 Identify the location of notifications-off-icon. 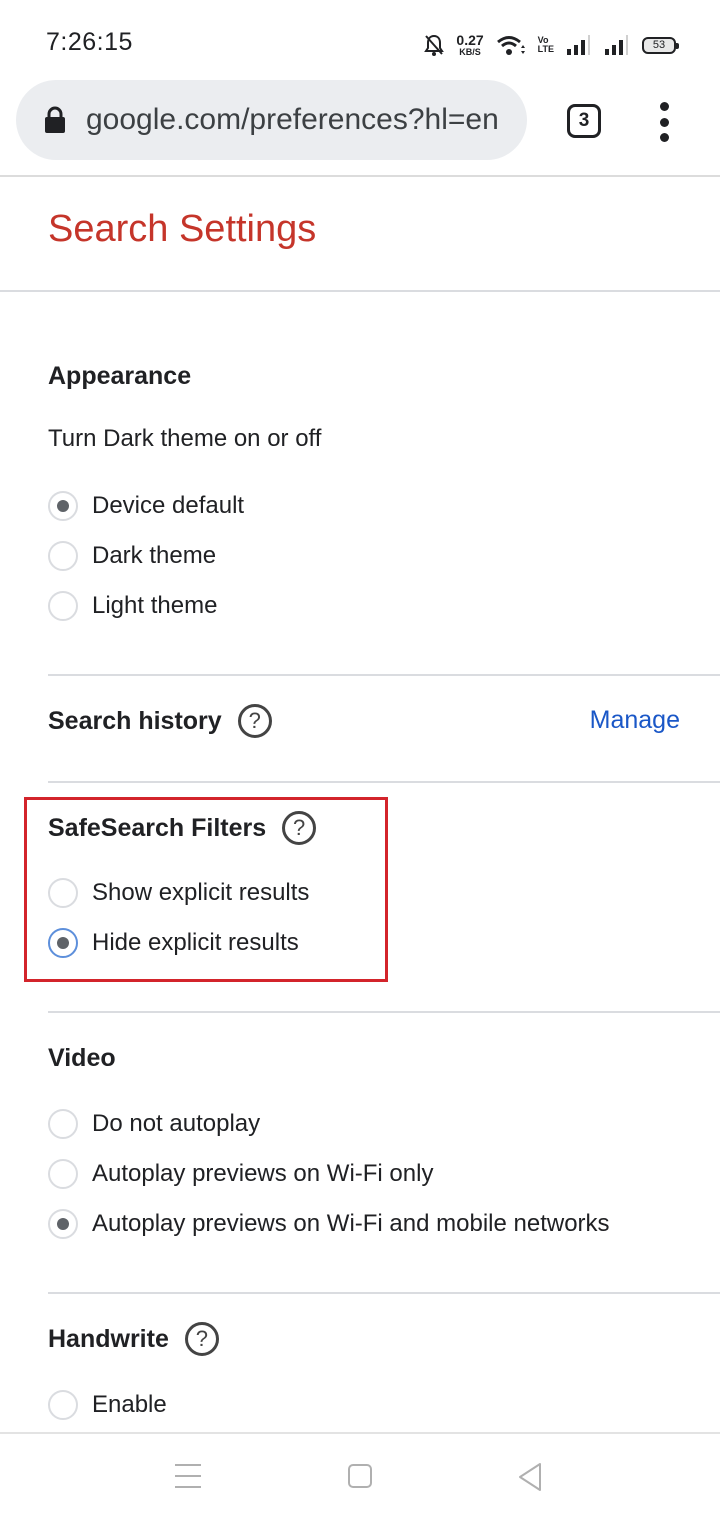
(434, 45).